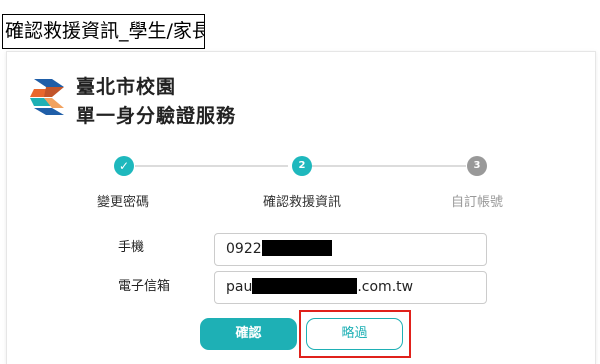  Describe the element at coordinates (156, 116) in the screenshot. I see `brand-title-line2: 單一身分驗證服務` at that location.